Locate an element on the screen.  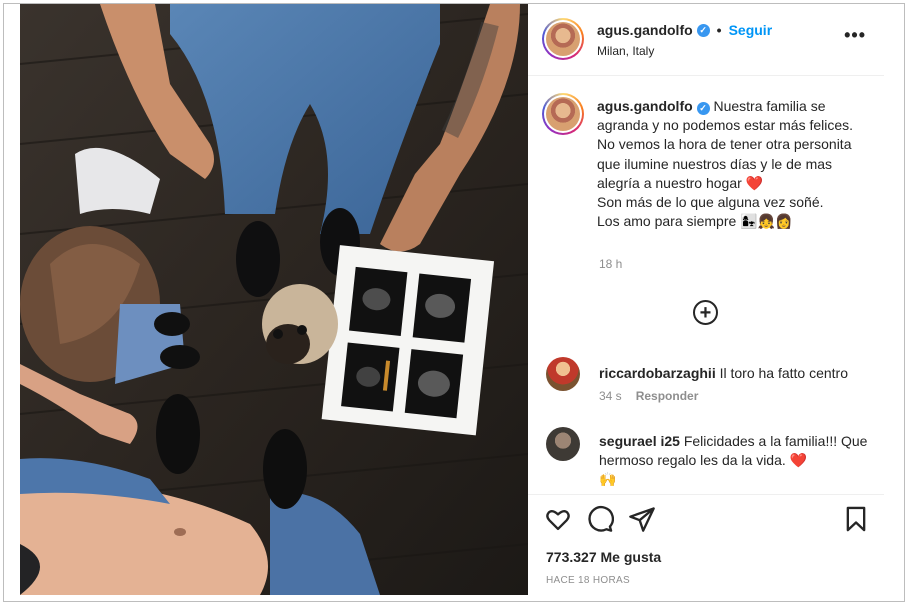
paper-plane-icon is located at coordinates (642, 519).